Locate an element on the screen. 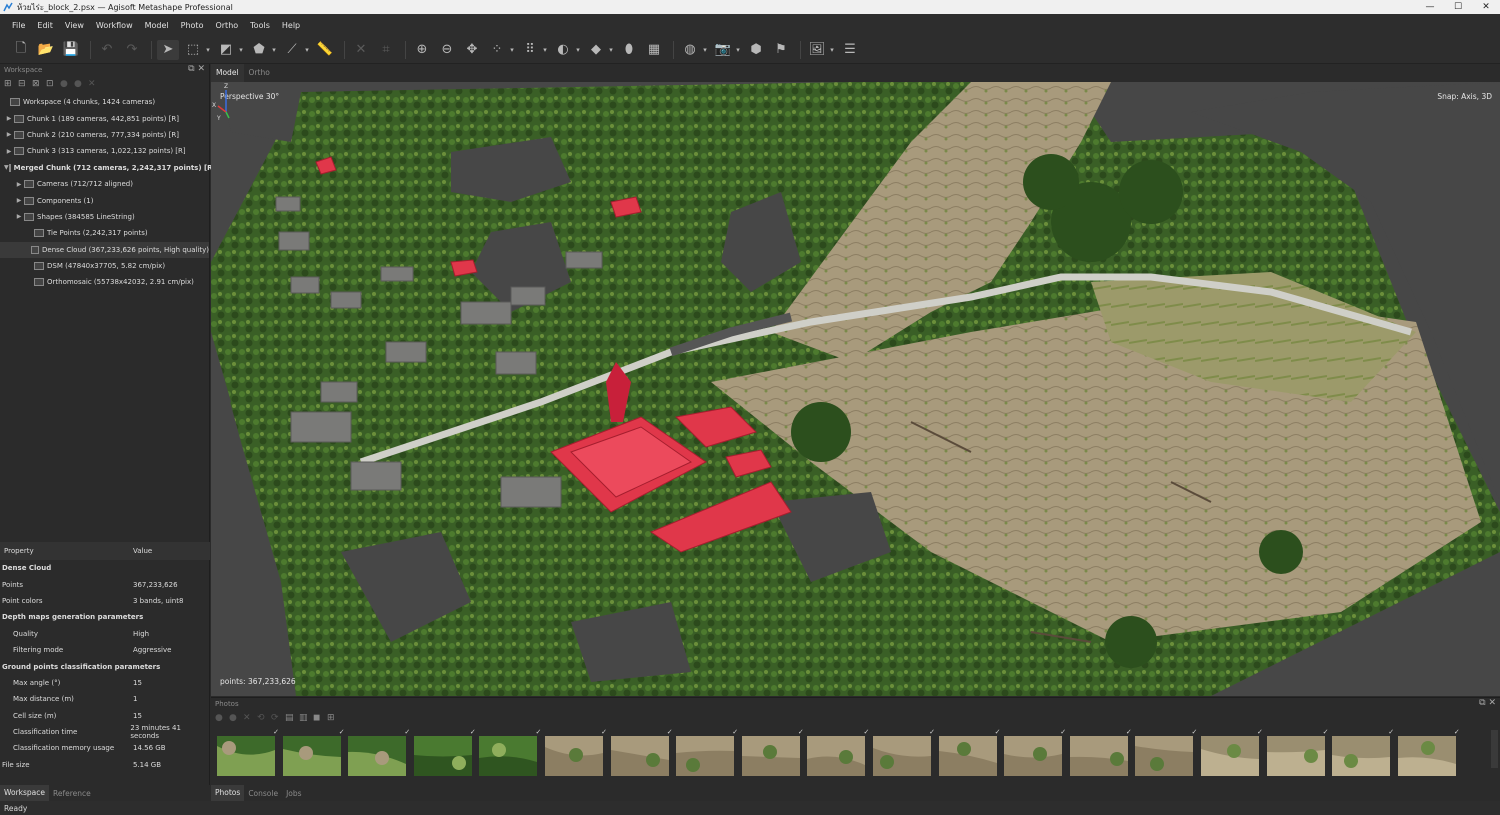 Image resolution: width=1500 pixels, height=815 pixels. minimize-button: — is located at coordinates (1430, 7).